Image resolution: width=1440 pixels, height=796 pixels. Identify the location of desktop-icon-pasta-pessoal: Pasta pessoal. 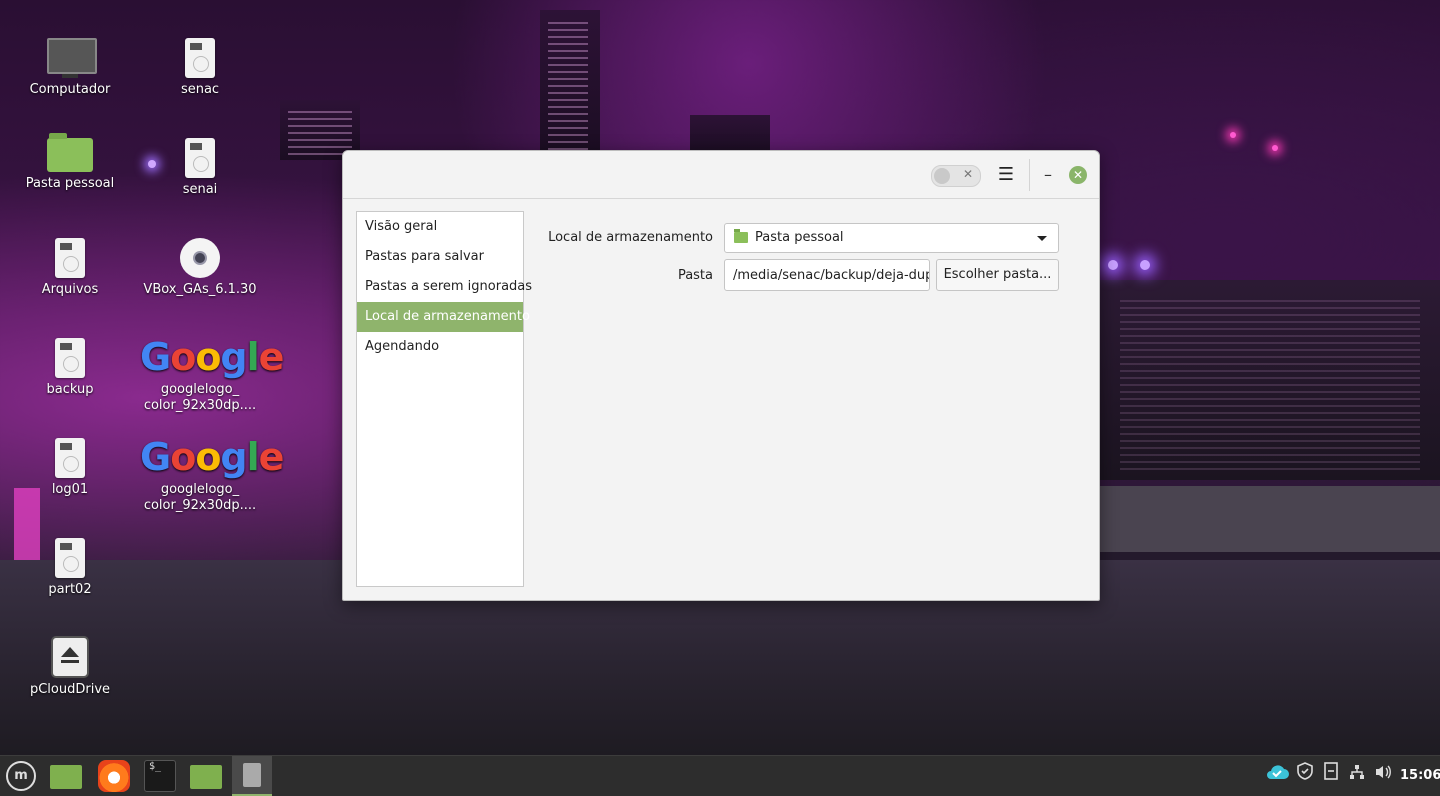
(70, 162).